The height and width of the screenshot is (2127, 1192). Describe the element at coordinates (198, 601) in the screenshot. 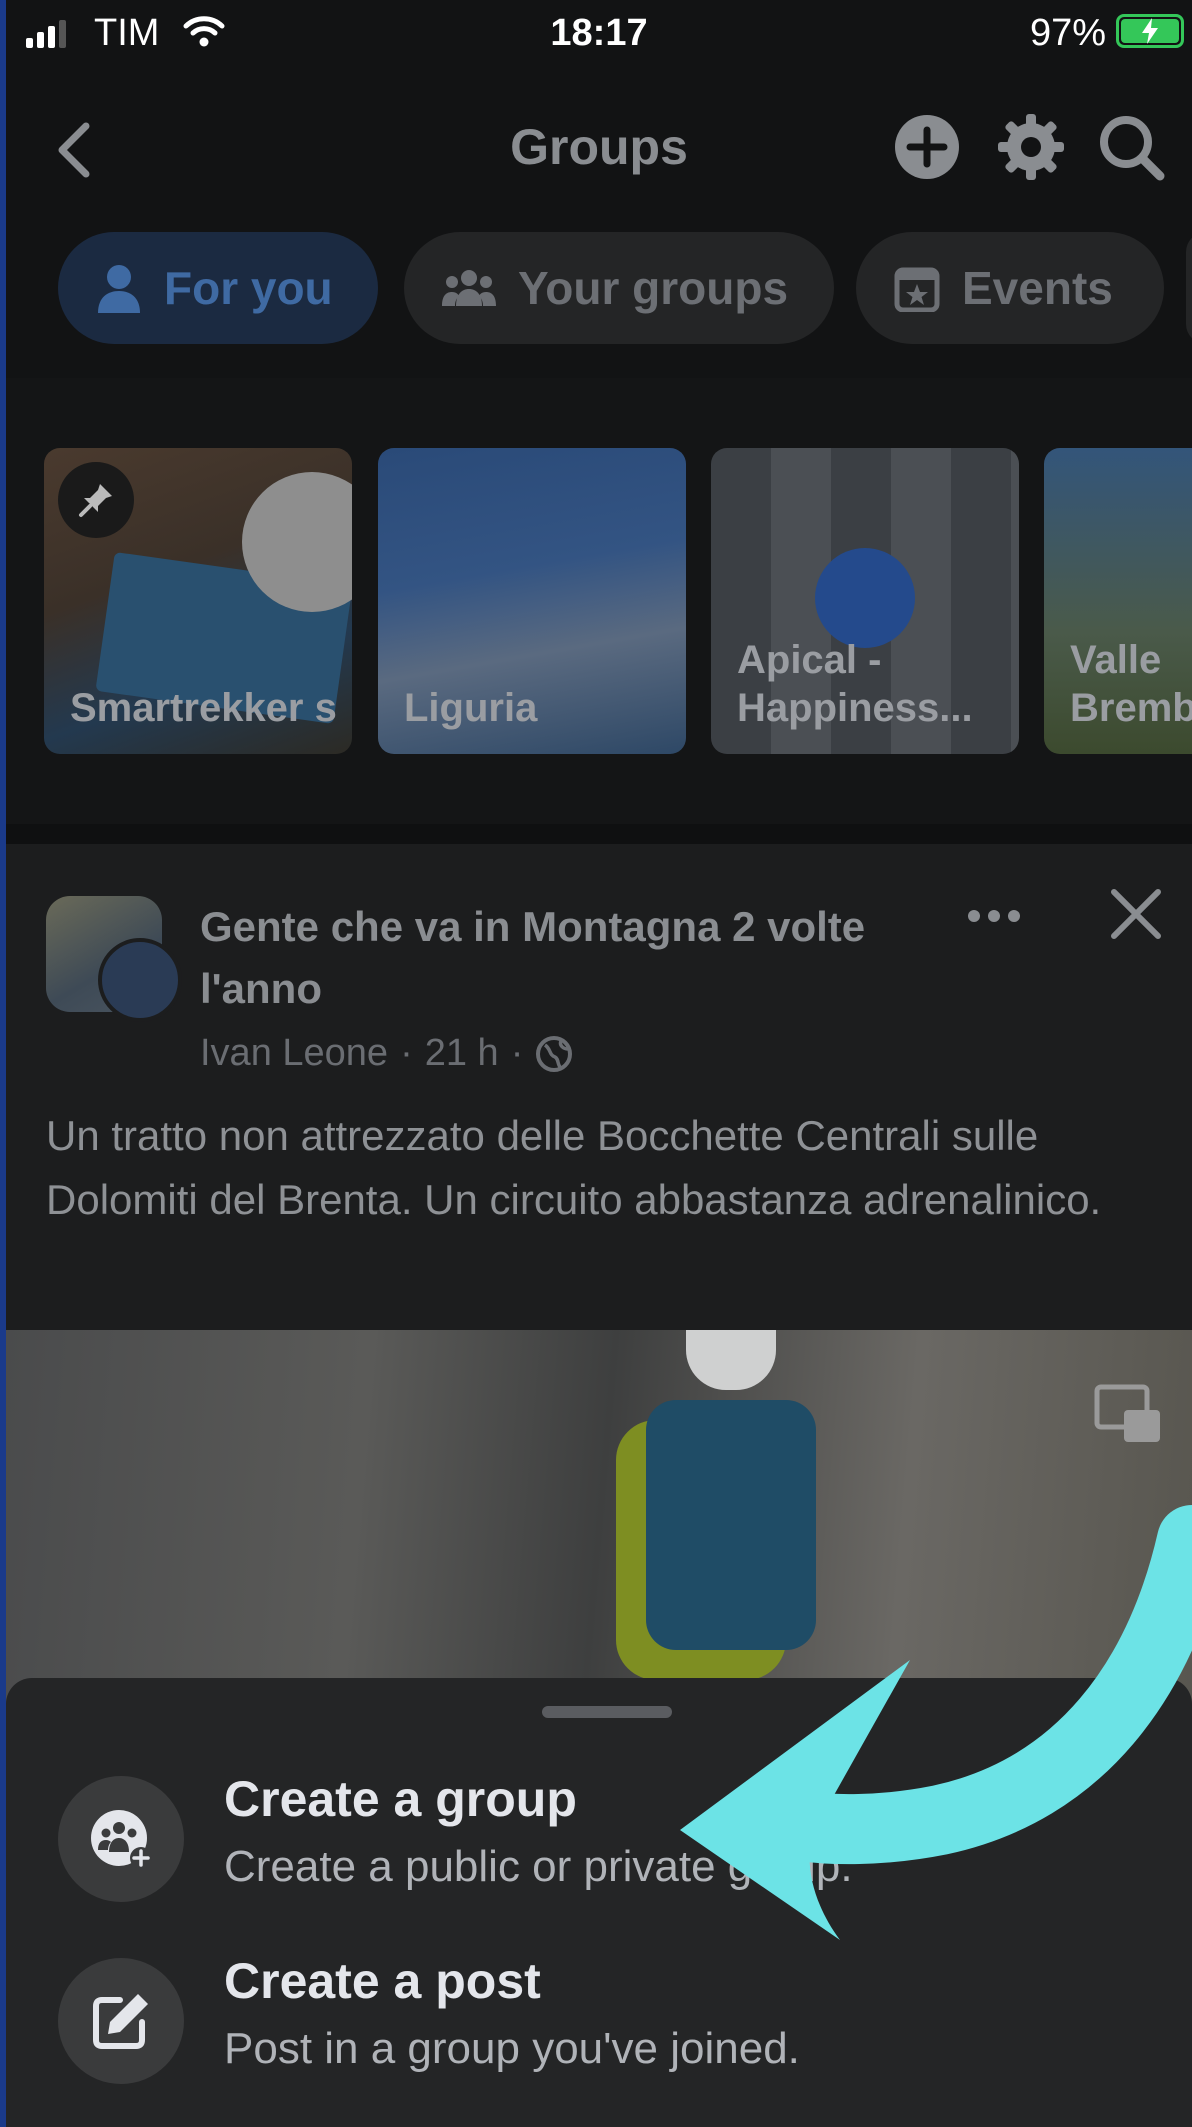

I see `group-card: Smartrekker s` at that location.